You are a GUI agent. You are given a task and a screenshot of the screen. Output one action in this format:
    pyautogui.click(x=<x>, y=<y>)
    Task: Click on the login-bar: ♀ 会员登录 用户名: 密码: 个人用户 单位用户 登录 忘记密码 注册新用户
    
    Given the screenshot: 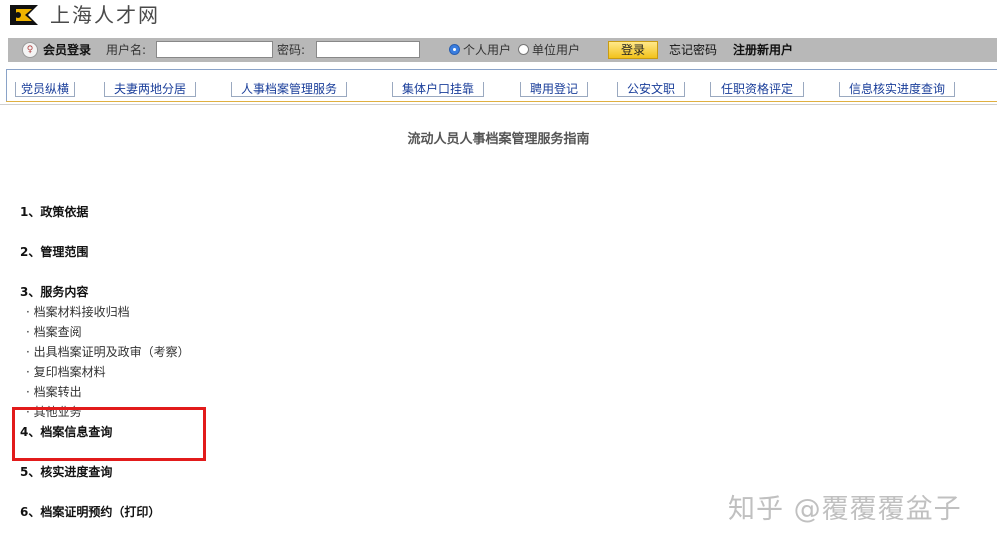 What is the action you would take?
    pyautogui.click(x=502, y=50)
    